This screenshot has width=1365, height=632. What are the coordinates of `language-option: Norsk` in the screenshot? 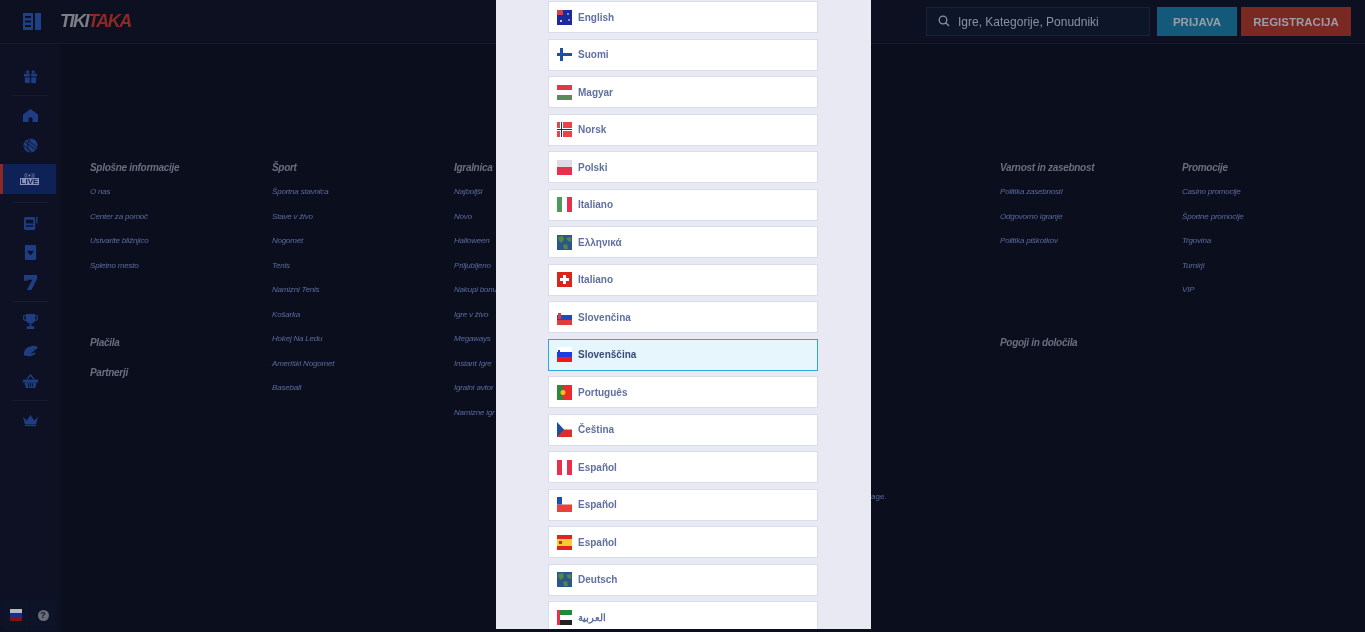 It's located at (683, 129).